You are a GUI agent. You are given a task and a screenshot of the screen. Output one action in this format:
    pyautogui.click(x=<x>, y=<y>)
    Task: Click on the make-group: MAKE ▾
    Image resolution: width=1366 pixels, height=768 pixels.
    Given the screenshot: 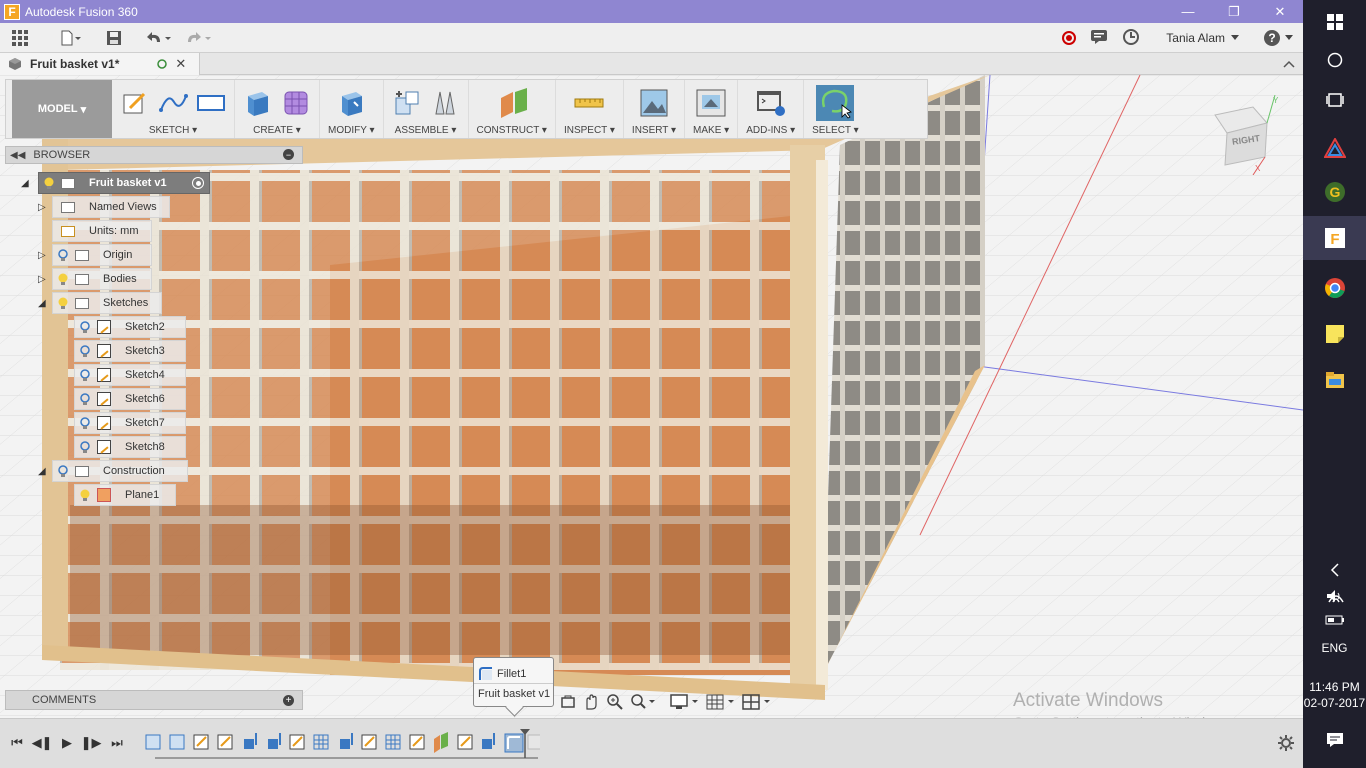 What is the action you would take?
    pyautogui.click(x=712, y=109)
    